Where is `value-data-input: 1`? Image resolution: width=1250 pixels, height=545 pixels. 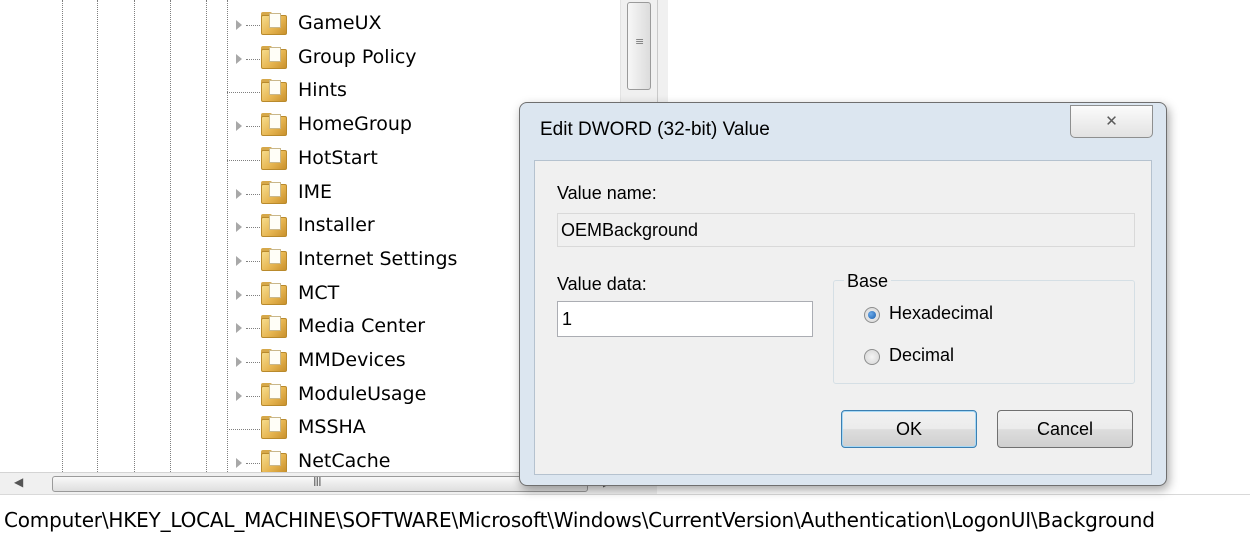 value-data-input: 1 is located at coordinates (685, 319).